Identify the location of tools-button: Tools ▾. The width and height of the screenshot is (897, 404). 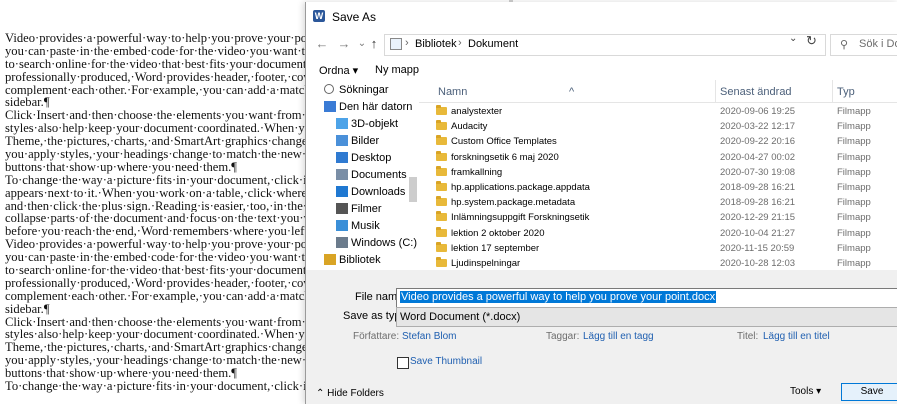
(805, 391).